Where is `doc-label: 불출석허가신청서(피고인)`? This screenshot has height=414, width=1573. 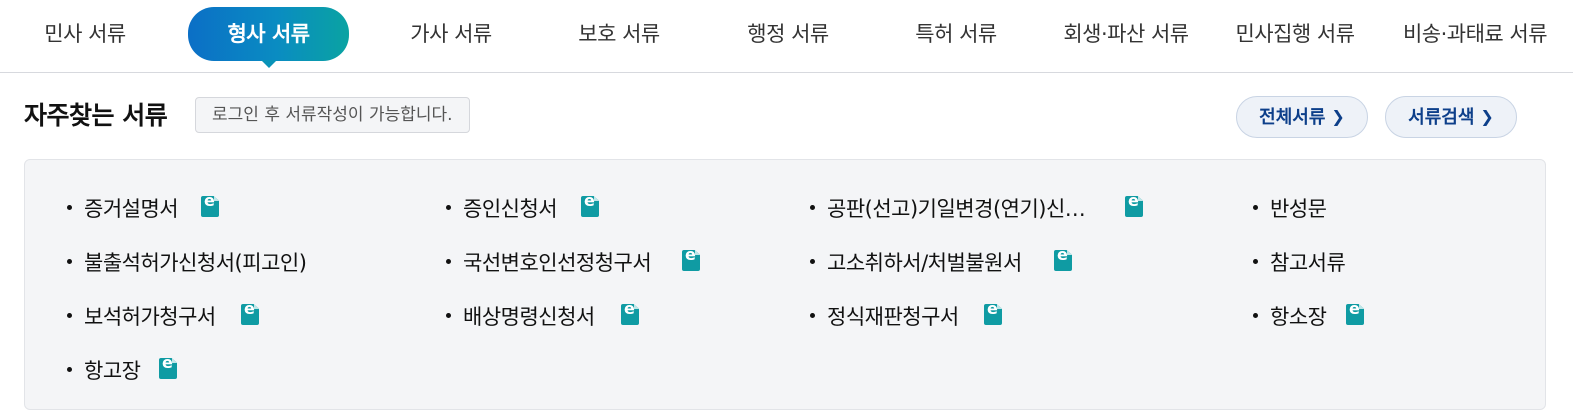 doc-label: 불출석허가신청서(피고인) is located at coordinates (195, 263).